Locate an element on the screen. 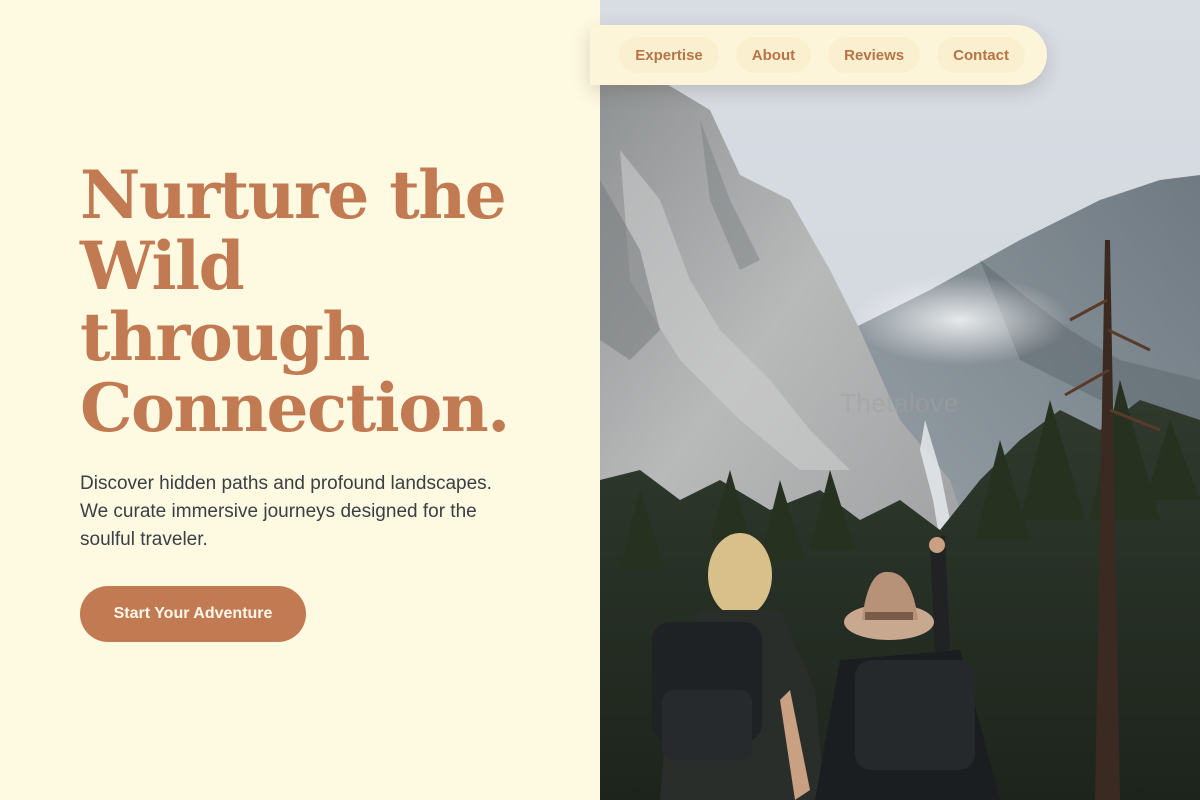 This screenshot has height=800, width=1200. start-adventure-button: Start Your Adventure is located at coordinates (193, 614).